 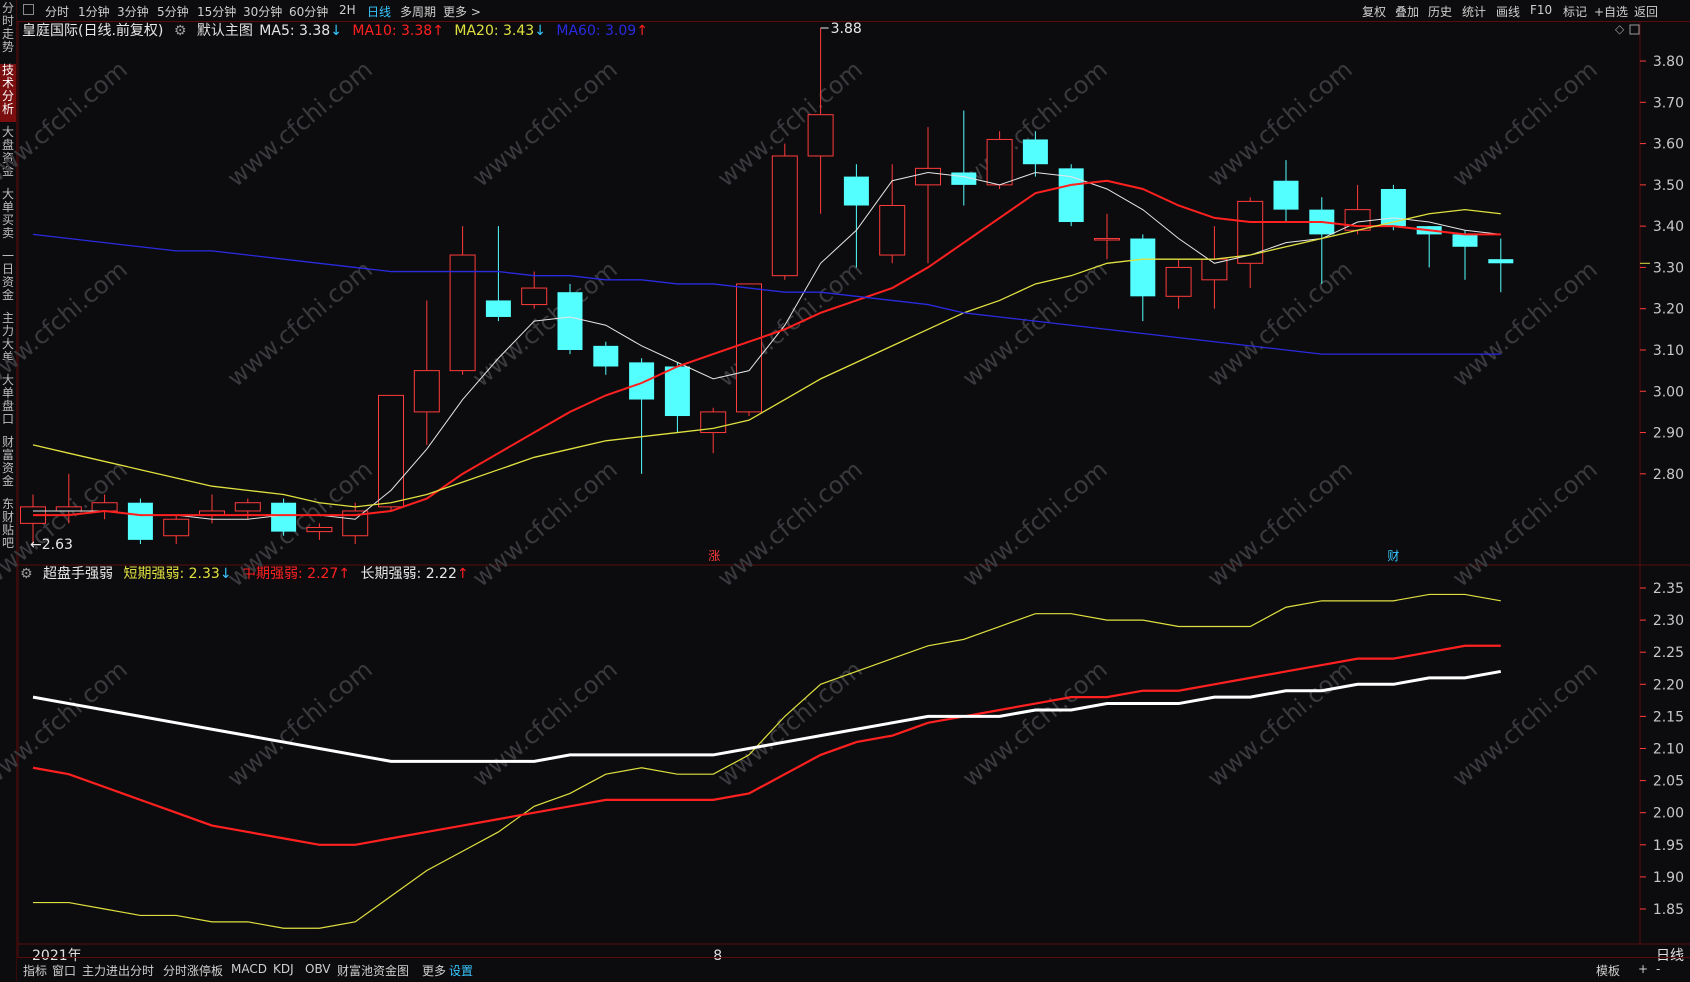 What do you see at coordinates (373, 970) in the screenshot?
I see `bottom-tab-7: 财富池资金图` at bounding box center [373, 970].